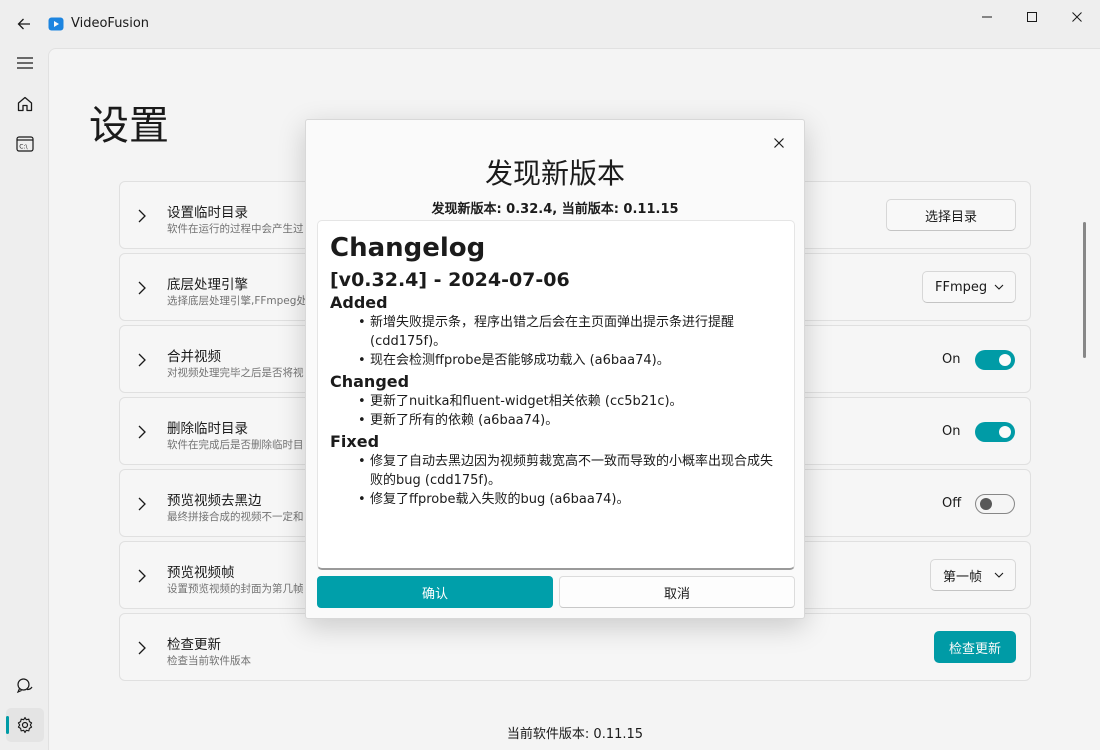 The image size is (1100, 750). I want to click on changelog-item: 现在会检测ffprobe是否能够成功载入 (a6baa74)。, so click(570, 360).